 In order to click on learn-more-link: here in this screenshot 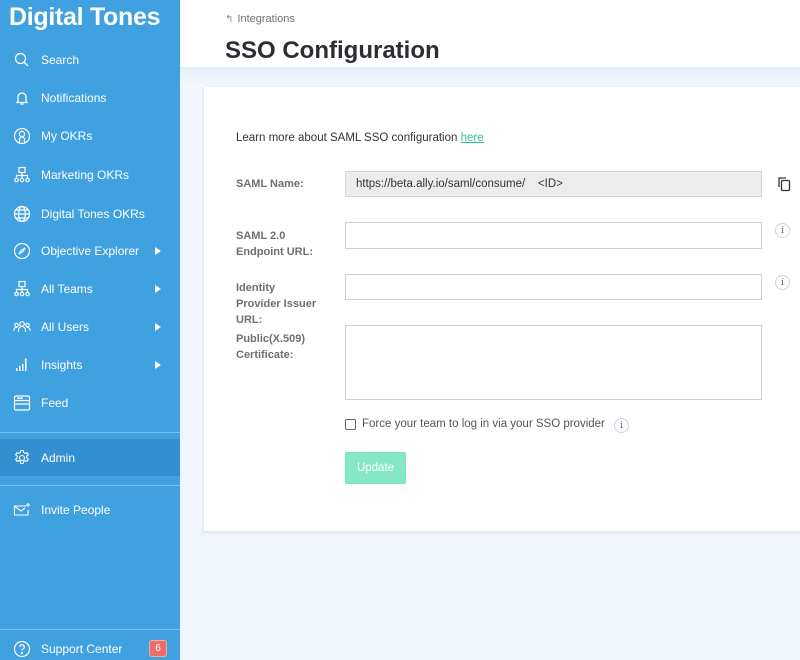, I will do `click(472, 138)`.